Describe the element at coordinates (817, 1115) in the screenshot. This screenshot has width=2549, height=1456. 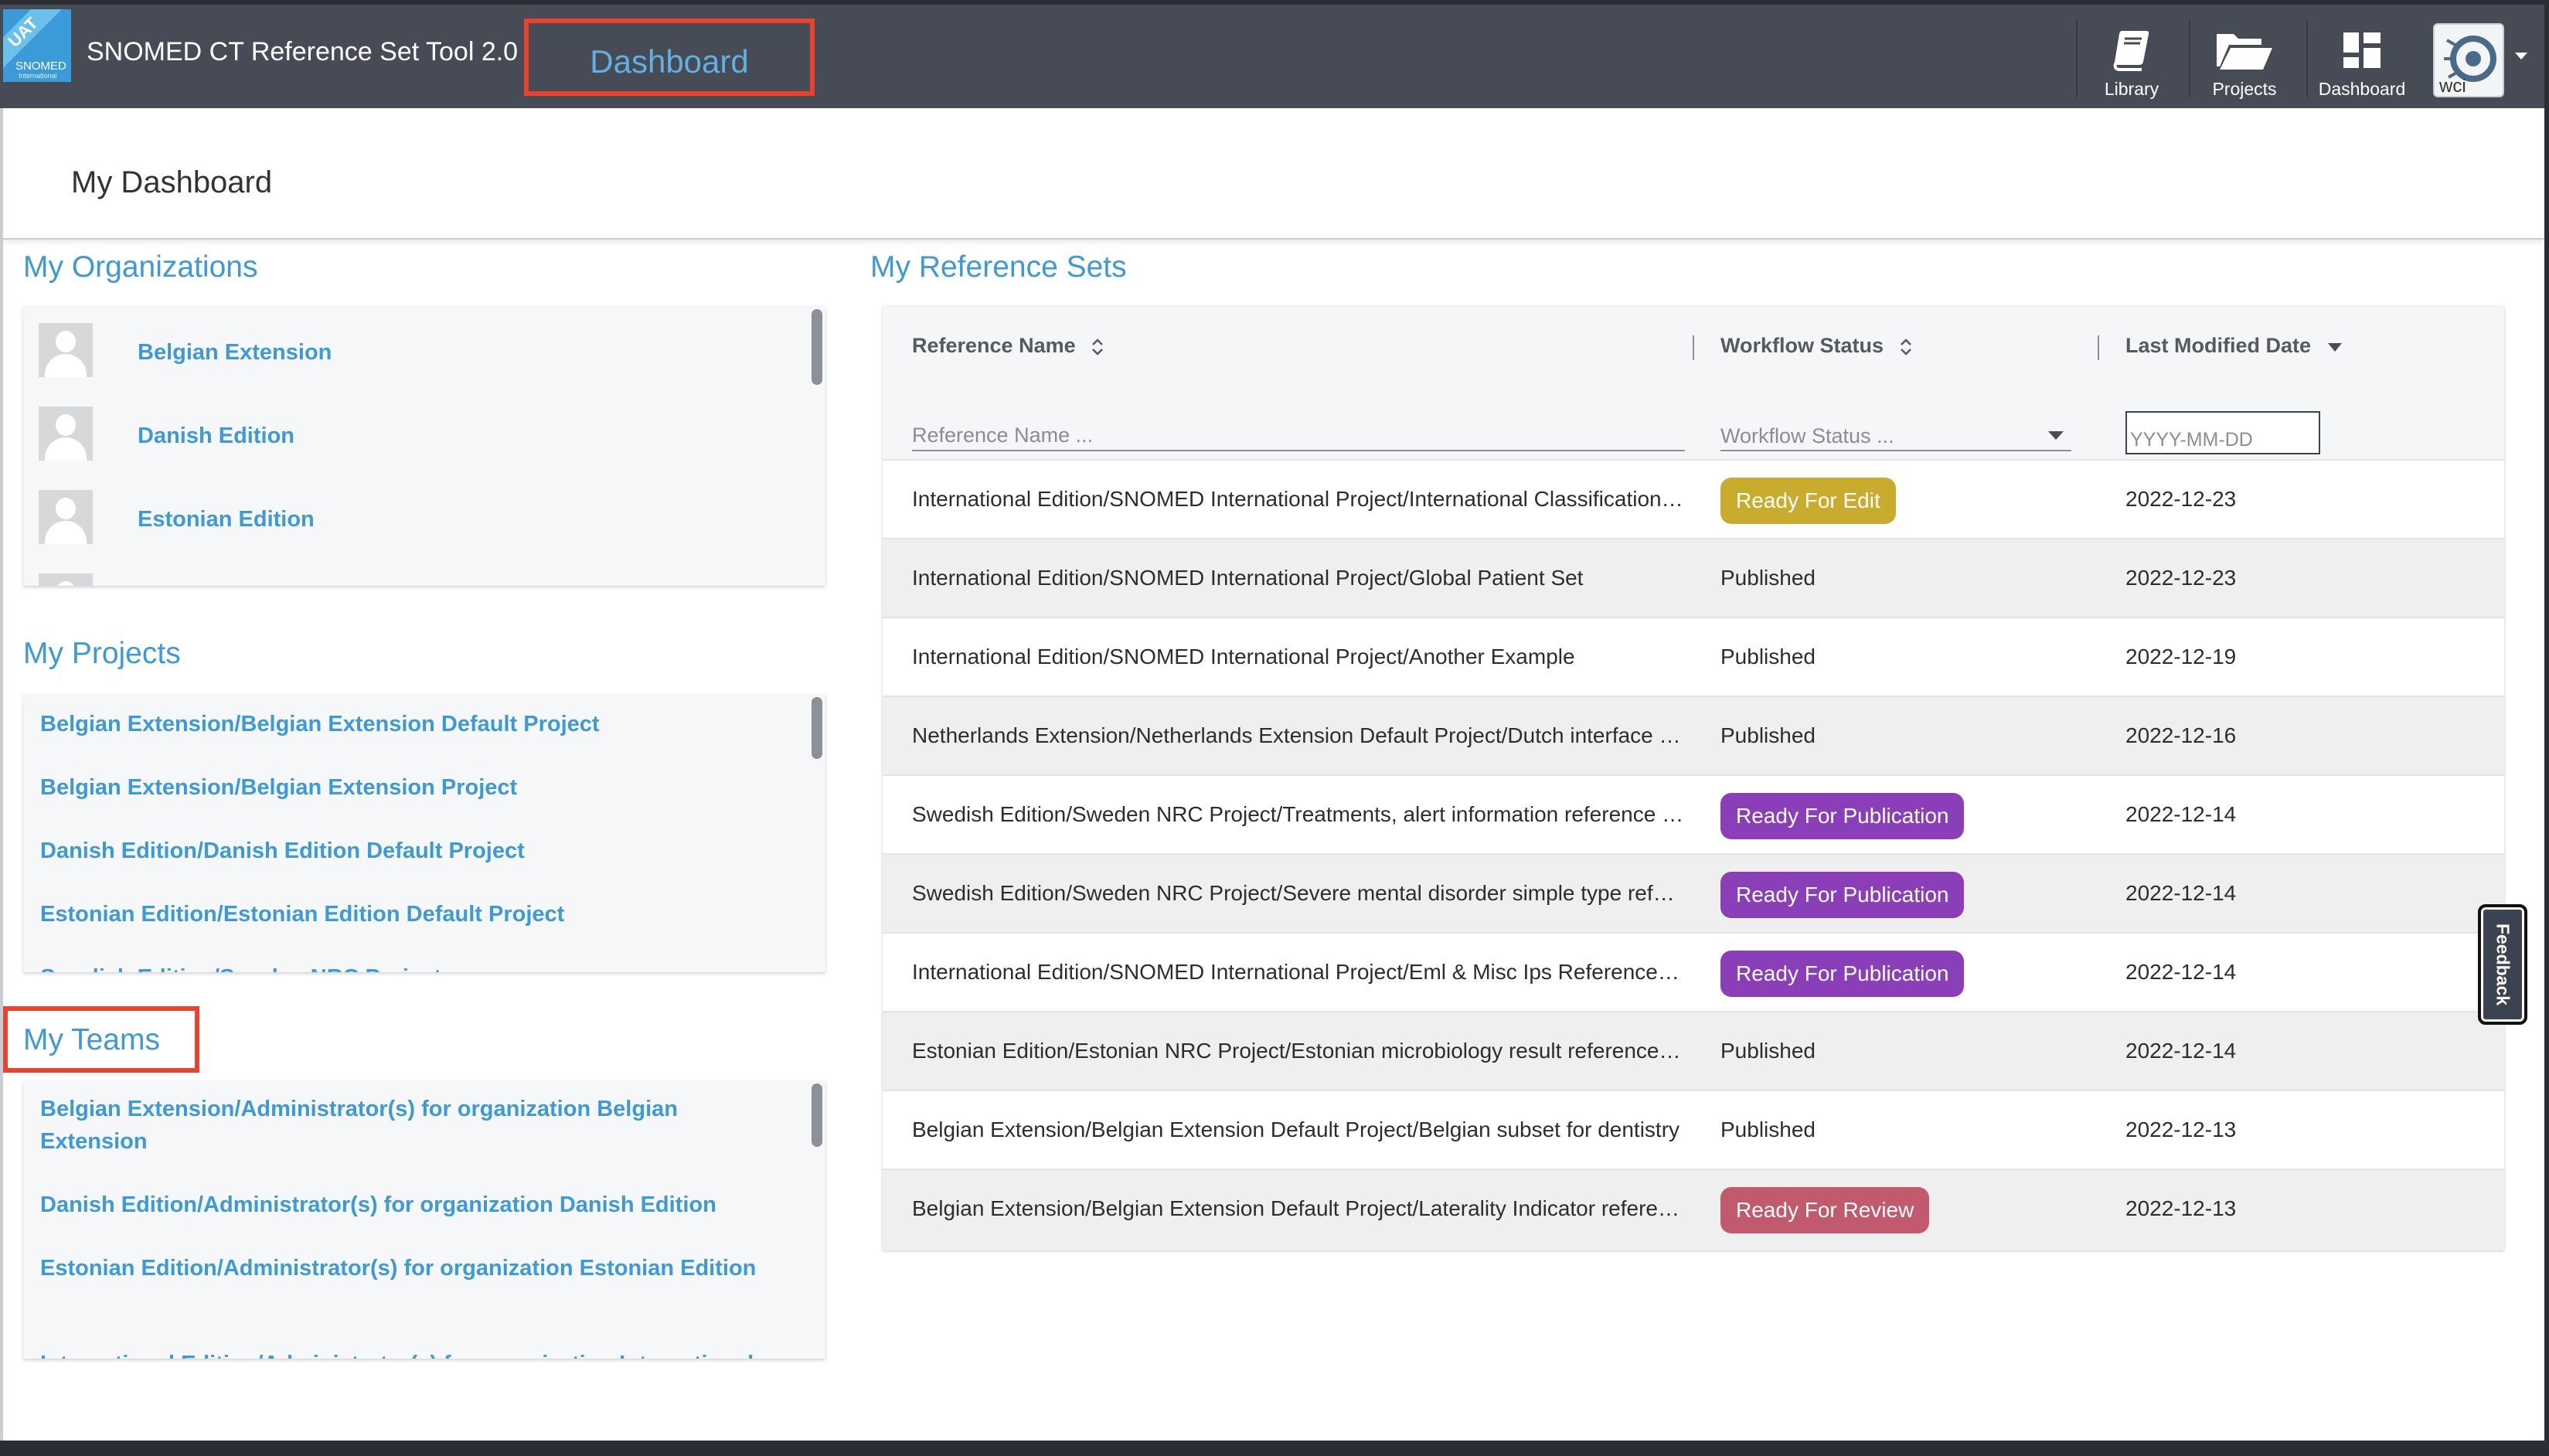
I see `teams-scrollbar` at that location.